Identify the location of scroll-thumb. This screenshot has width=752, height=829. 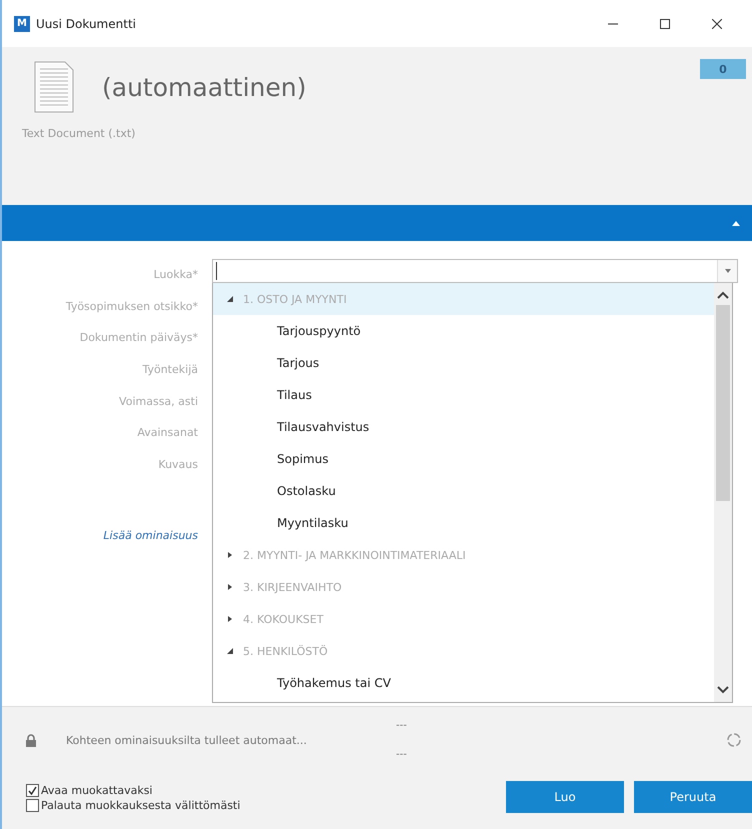
(723, 403).